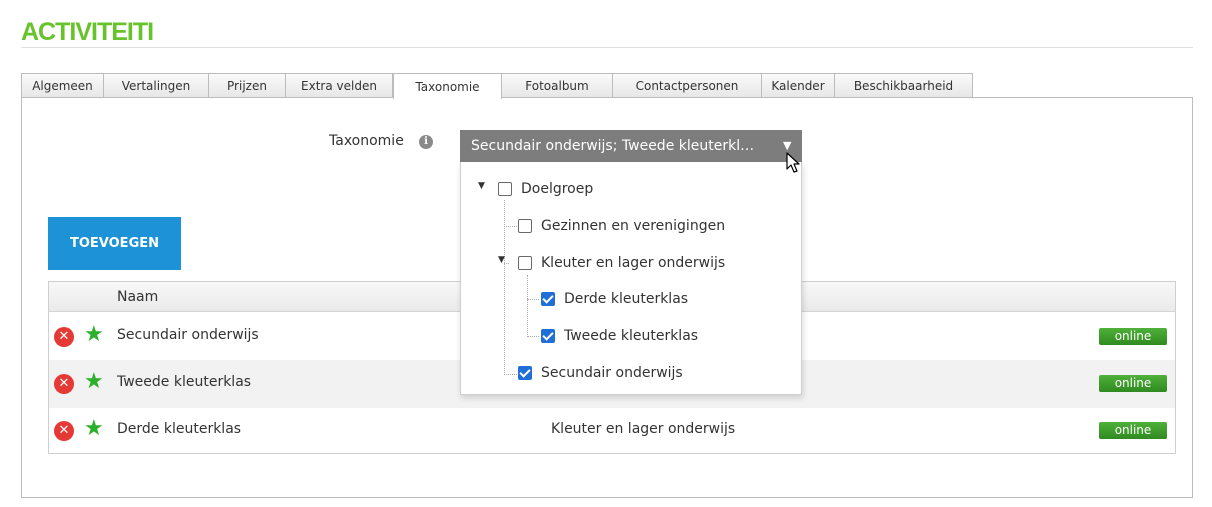  Describe the element at coordinates (447, 86) in the screenshot. I see `tab-taxonomie: Taxonomie` at that location.